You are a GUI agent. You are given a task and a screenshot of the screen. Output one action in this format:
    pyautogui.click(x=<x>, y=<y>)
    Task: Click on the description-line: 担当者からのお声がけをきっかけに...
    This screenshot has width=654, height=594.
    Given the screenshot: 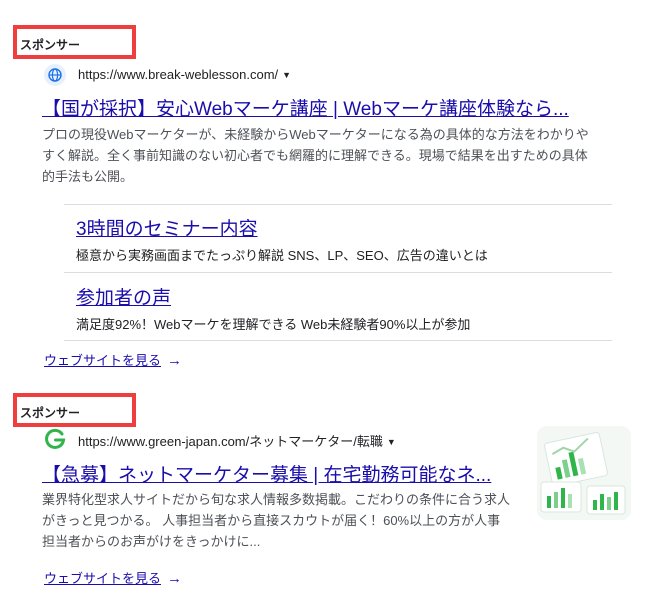 What is the action you would take?
    pyautogui.click(x=151, y=541)
    